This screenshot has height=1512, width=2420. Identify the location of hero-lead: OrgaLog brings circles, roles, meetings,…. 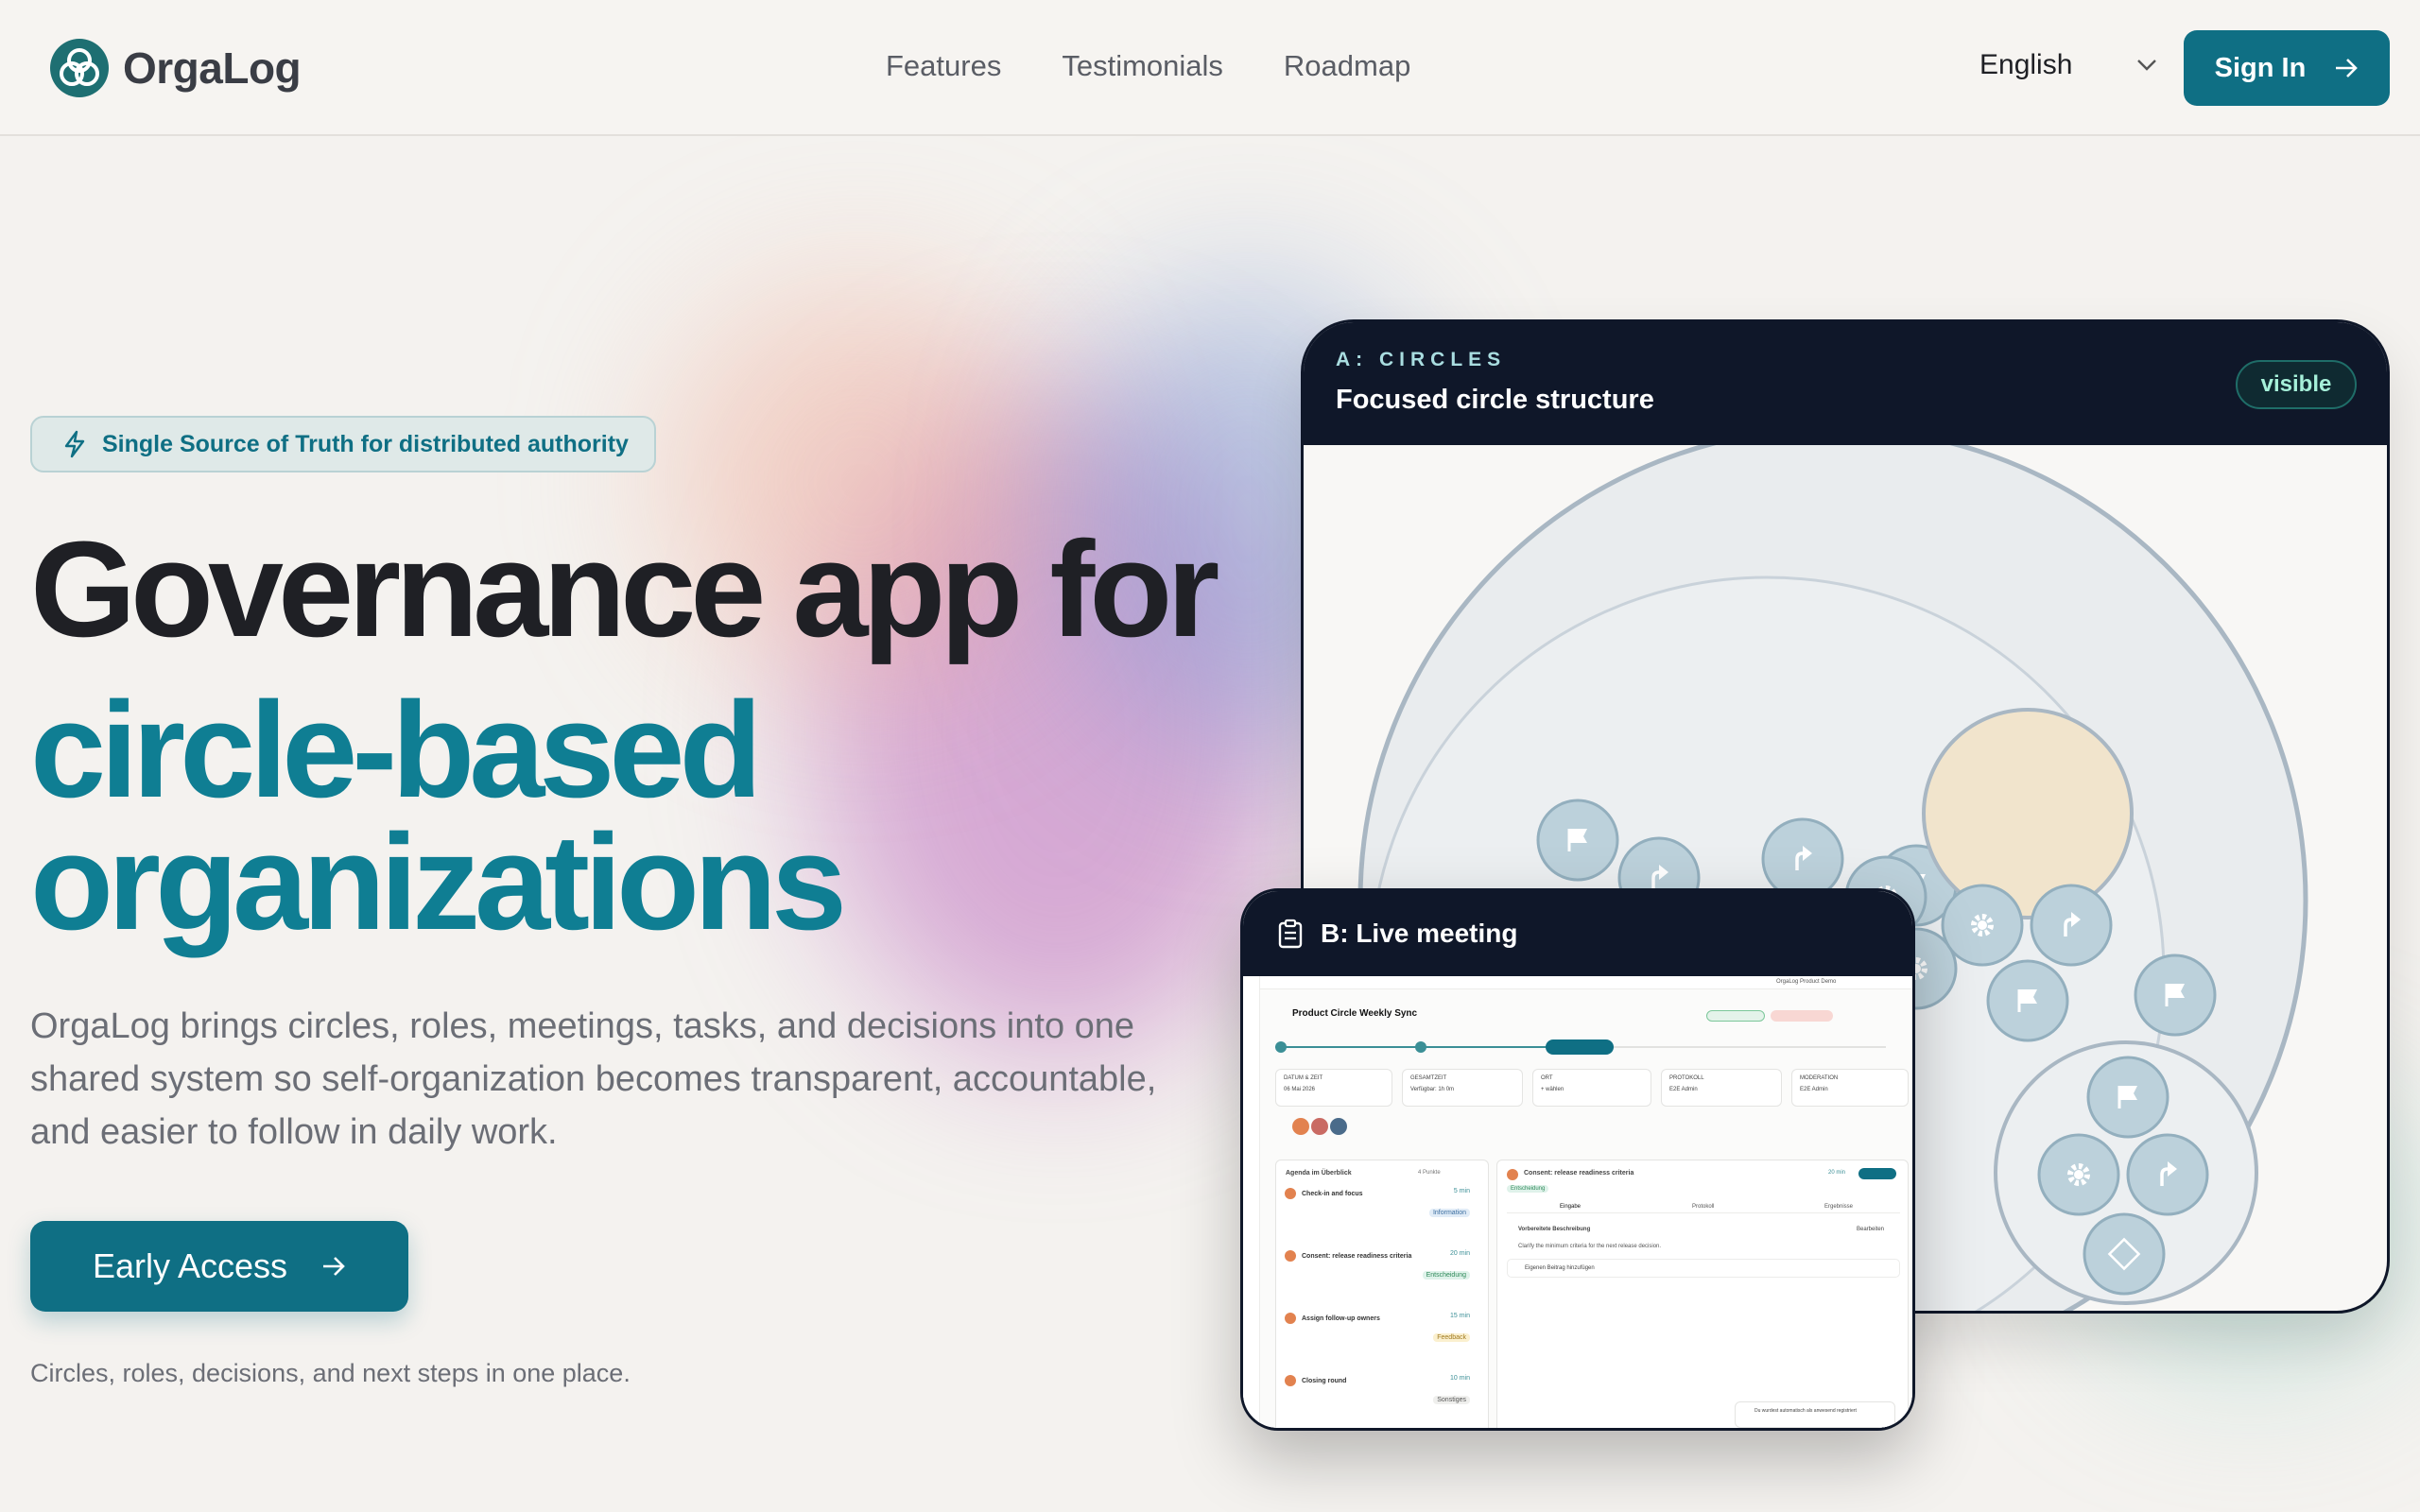
(593, 1079).